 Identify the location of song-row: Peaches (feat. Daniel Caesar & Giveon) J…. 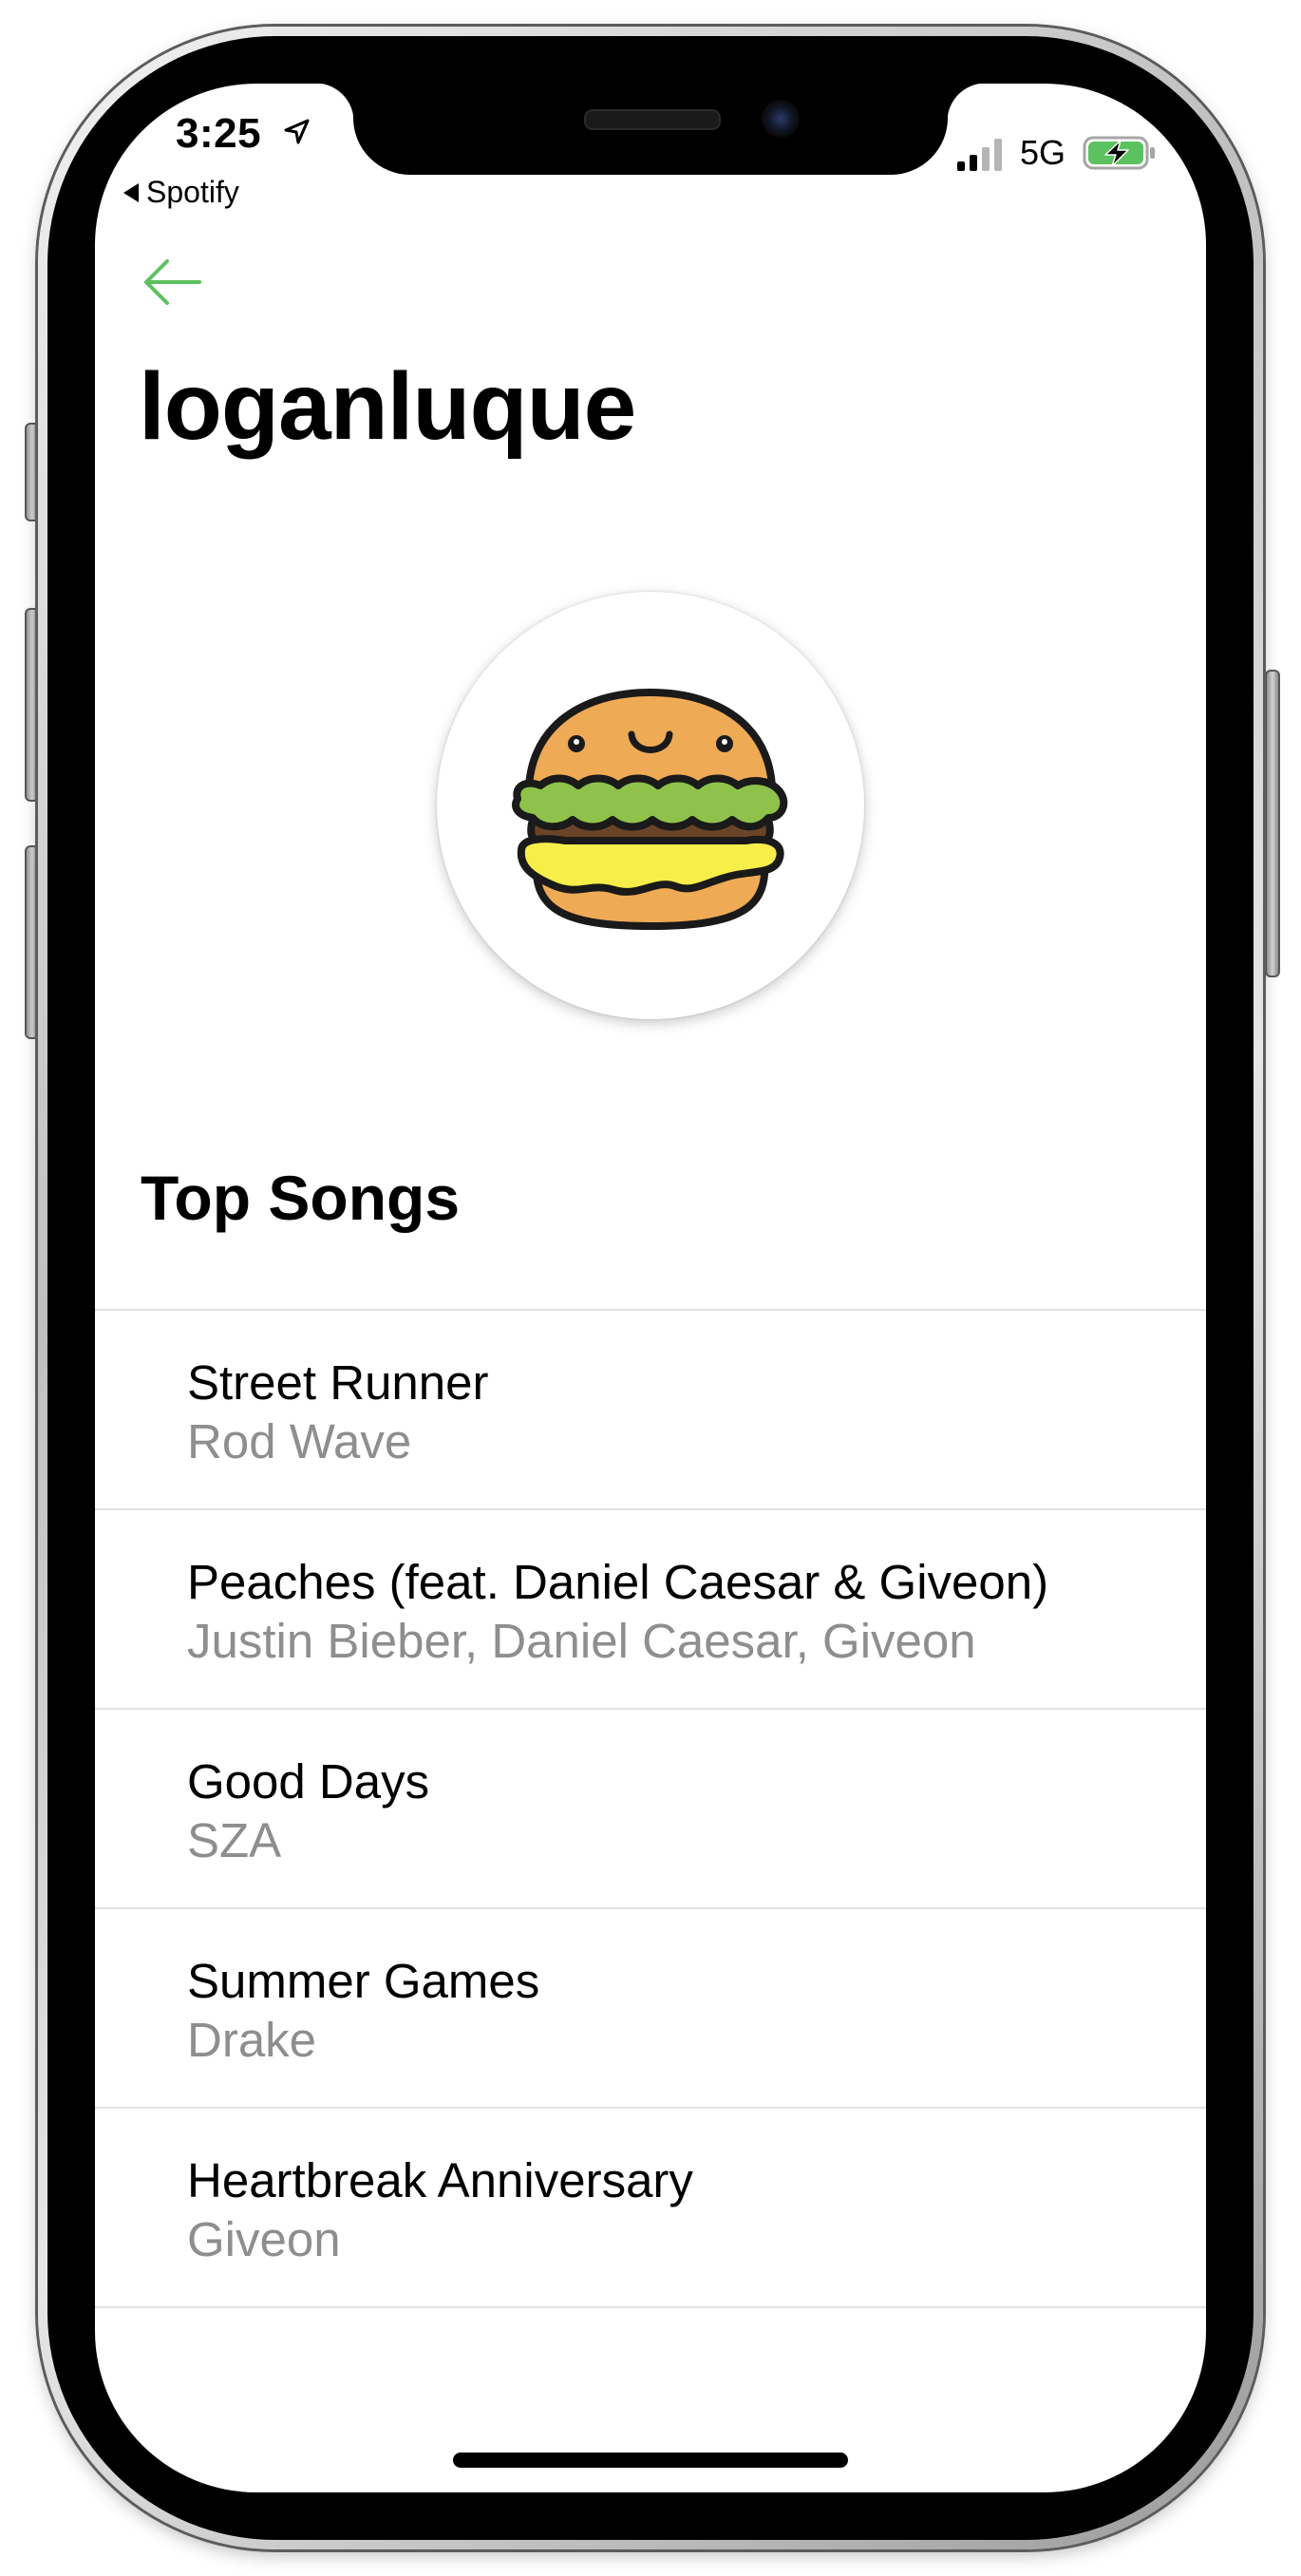
(650, 1608).